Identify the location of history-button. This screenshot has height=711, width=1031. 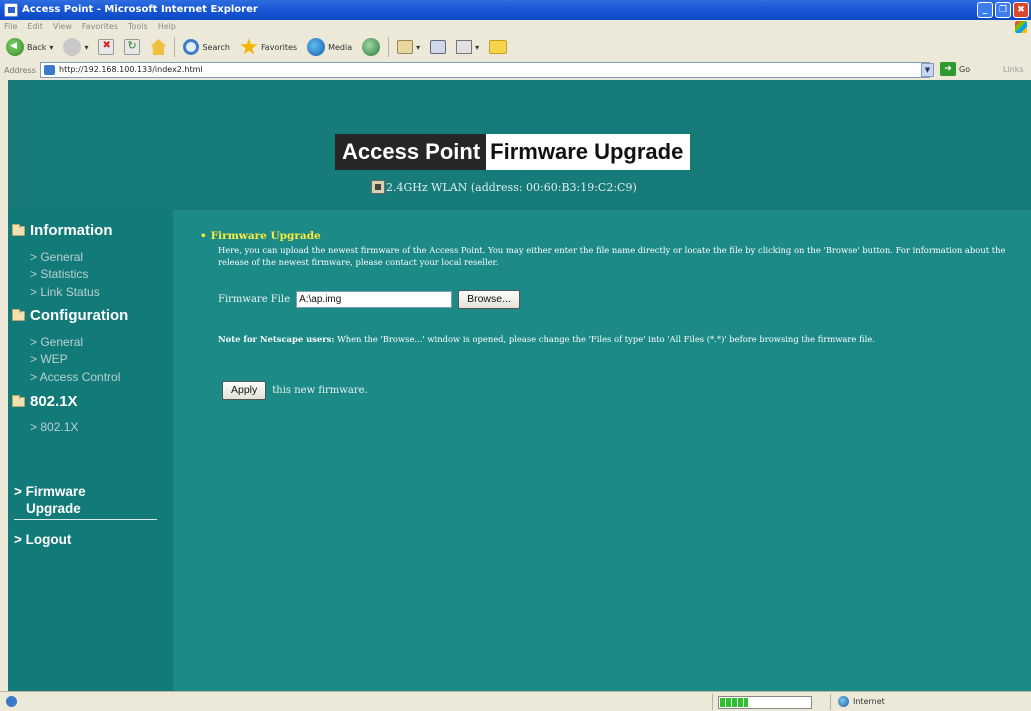
(371, 47).